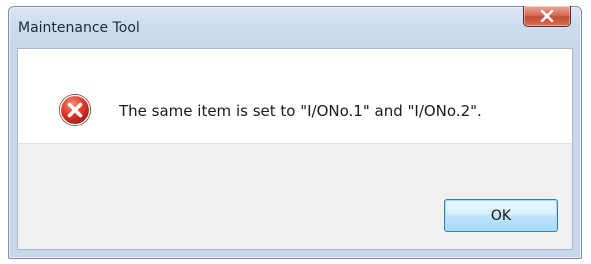  What do you see at coordinates (501, 215) in the screenshot?
I see `ok-button: OK` at bounding box center [501, 215].